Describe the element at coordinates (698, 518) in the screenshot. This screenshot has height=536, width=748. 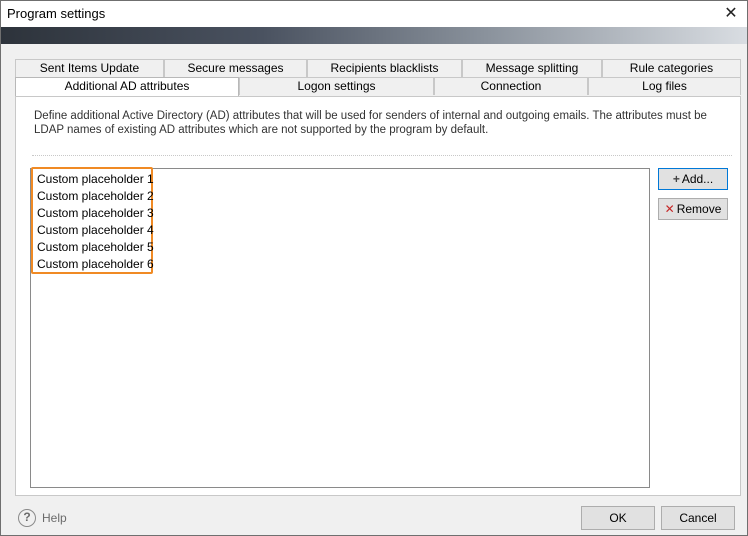
I see `cancel-button: Cancel` at that location.